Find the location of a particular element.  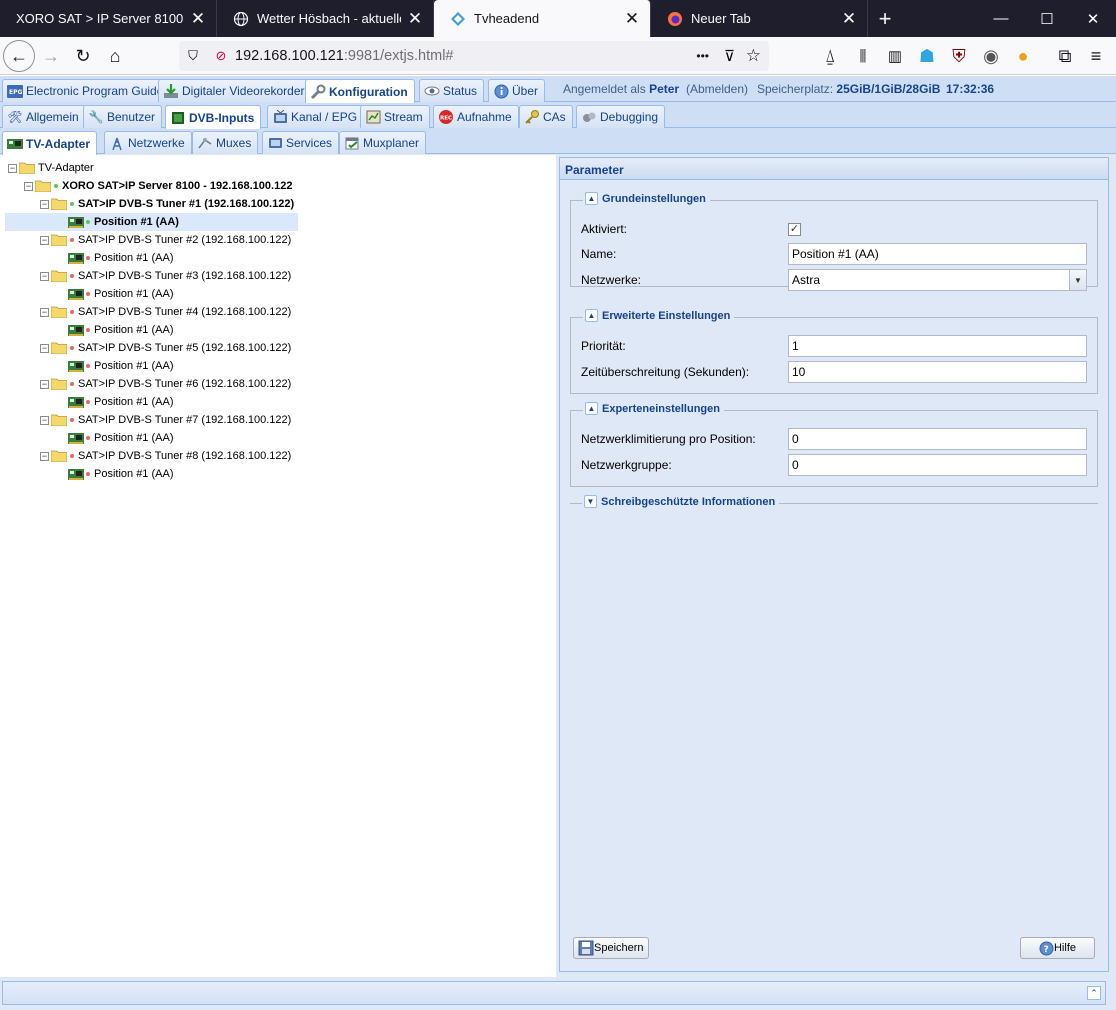

priority-field is located at coordinates (937, 346).